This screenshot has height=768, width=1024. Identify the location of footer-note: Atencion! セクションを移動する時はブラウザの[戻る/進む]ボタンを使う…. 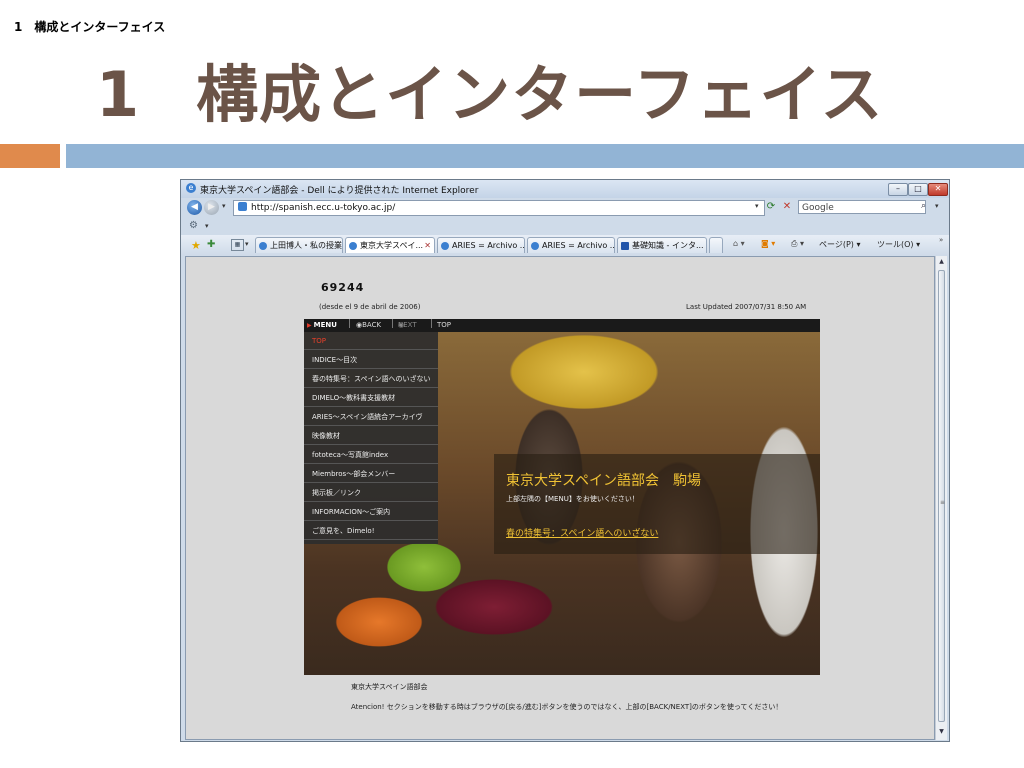
(567, 707).